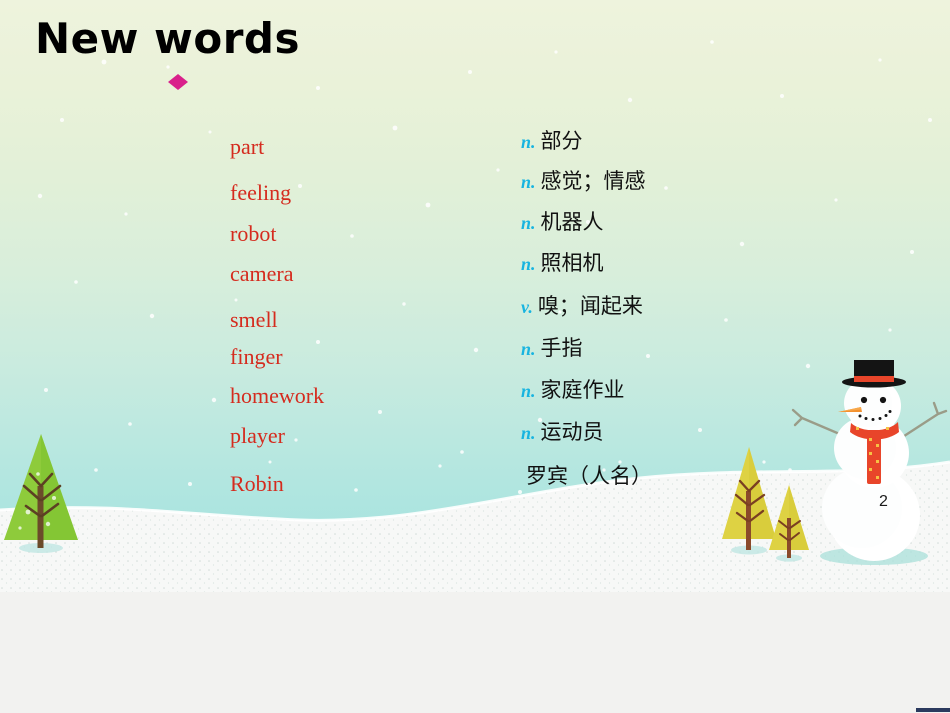  What do you see at coordinates (869, 462) in the screenshot?
I see `snowman-illustration` at bounding box center [869, 462].